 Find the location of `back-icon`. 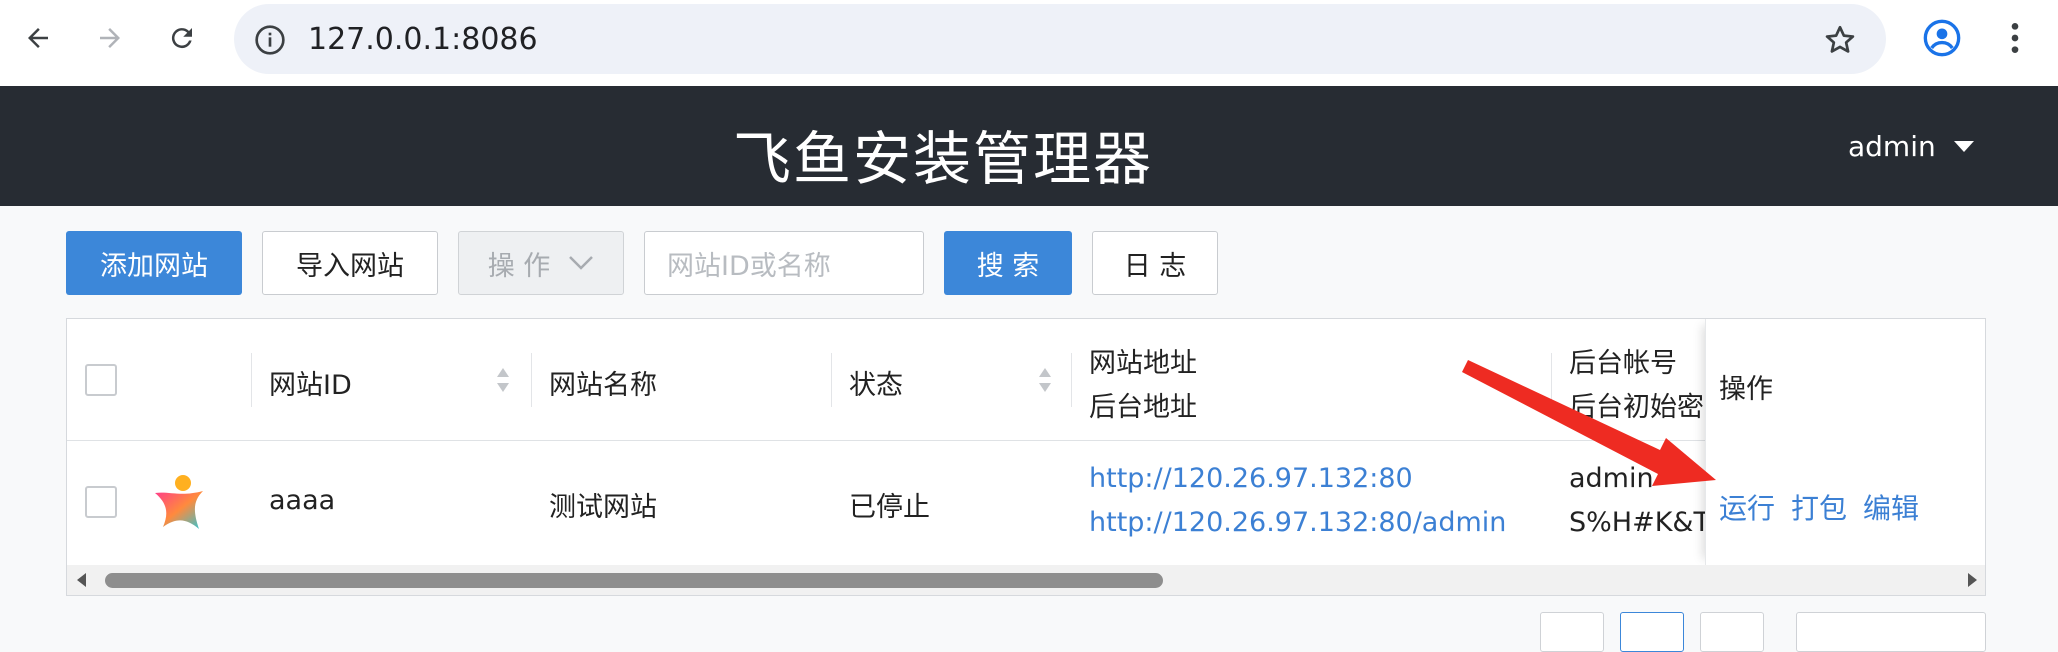

back-icon is located at coordinates (38, 38).